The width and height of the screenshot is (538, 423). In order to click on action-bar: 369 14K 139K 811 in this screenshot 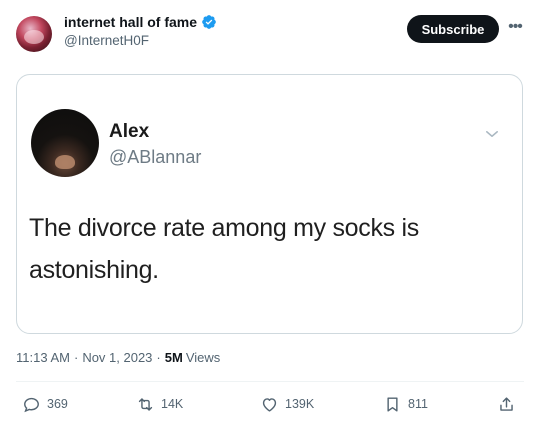, I will do `click(270, 404)`.